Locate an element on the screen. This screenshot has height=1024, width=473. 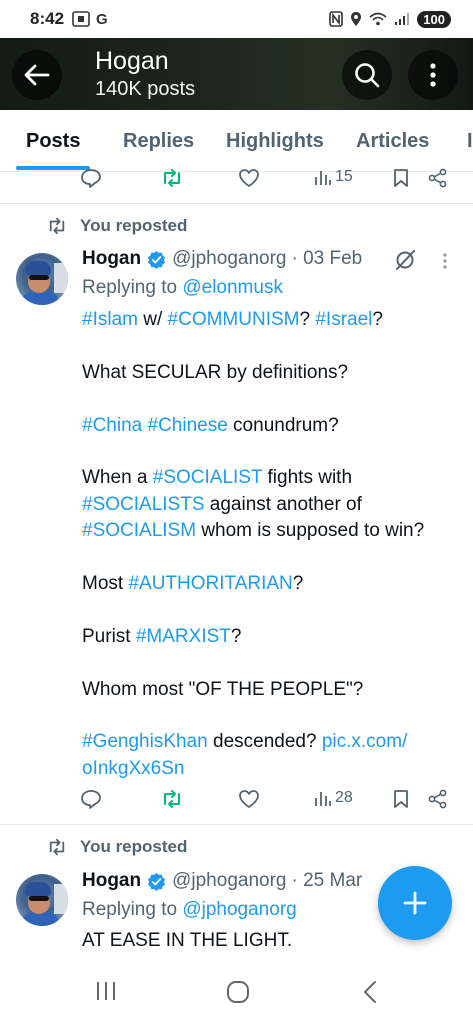
hashtag-link: #Islam is located at coordinates (110, 319).